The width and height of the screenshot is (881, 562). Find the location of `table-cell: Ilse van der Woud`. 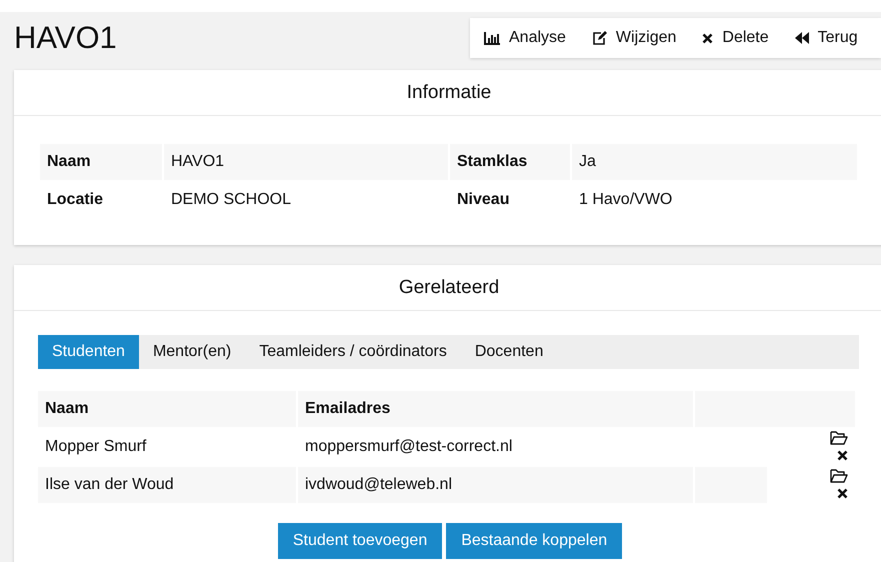

table-cell: Ilse van der Woud is located at coordinates (167, 485).